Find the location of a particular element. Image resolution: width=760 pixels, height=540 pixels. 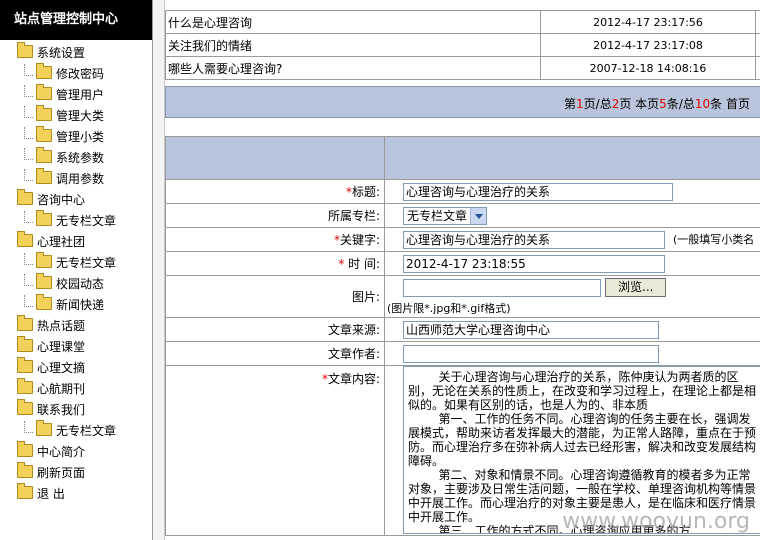

article-title-cell: 关注我们的情绪 is located at coordinates (353, 45).